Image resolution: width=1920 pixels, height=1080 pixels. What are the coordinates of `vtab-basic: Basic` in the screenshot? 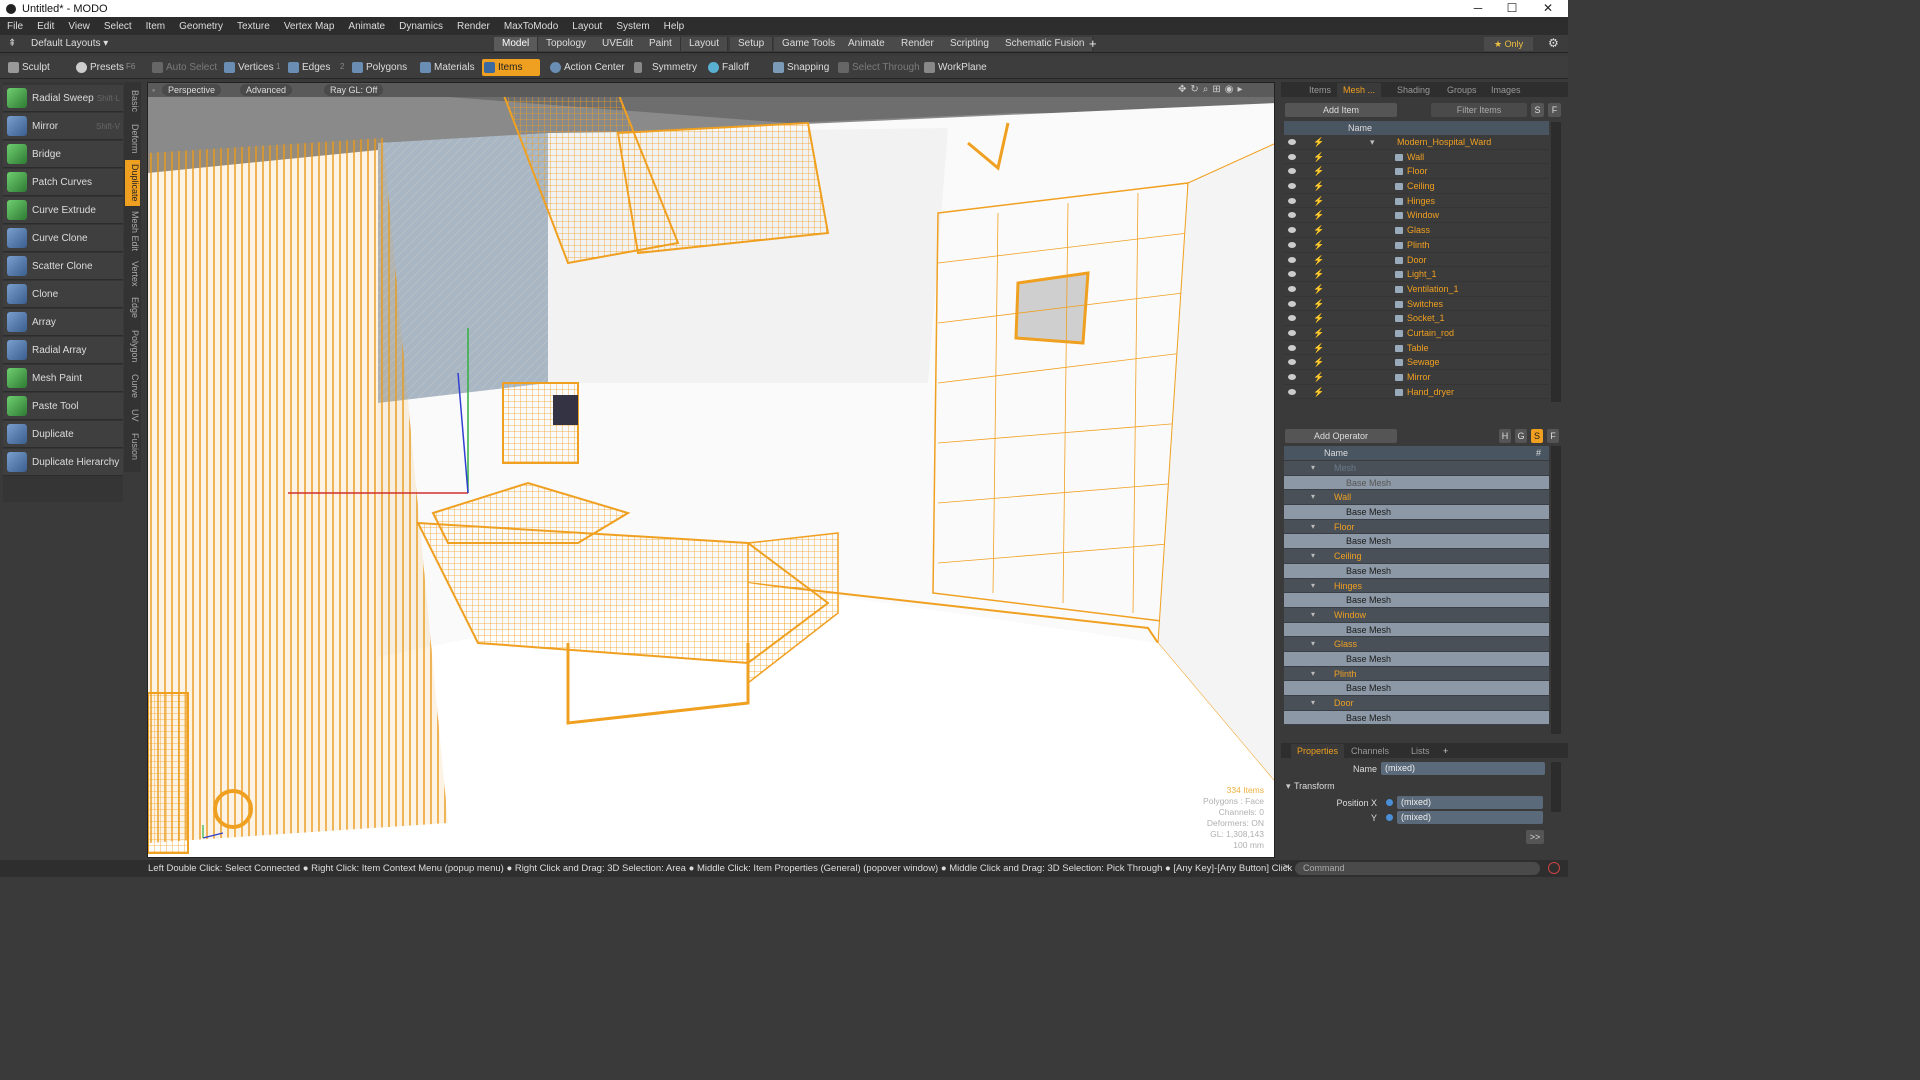 It's located at (132, 101).